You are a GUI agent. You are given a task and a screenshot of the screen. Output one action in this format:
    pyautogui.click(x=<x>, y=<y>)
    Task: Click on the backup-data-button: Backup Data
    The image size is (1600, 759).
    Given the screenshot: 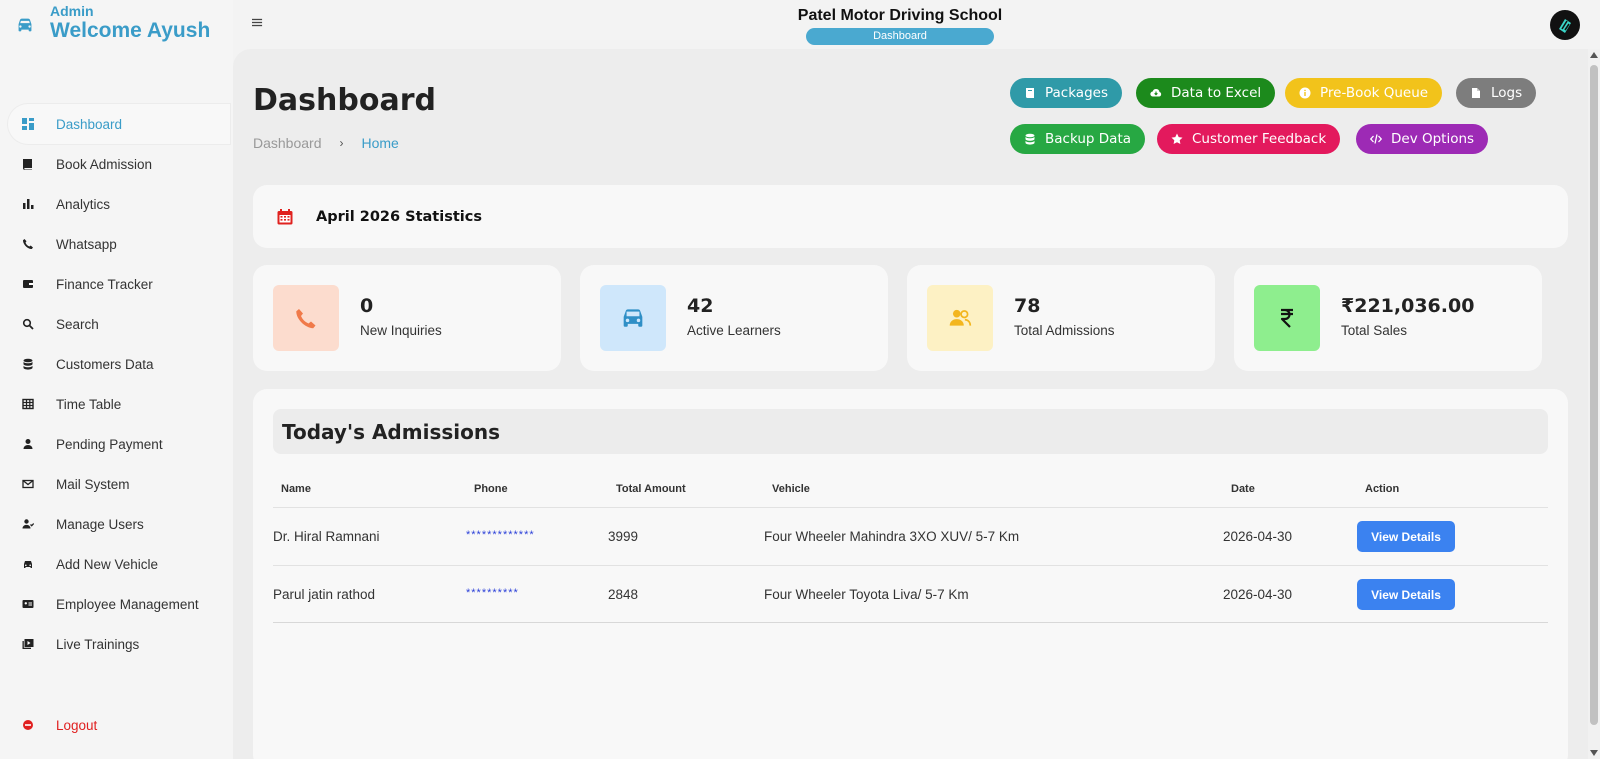 What is the action you would take?
    pyautogui.click(x=1078, y=139)
    